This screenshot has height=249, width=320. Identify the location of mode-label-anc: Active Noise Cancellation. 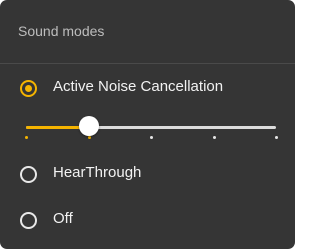
(138, 86).